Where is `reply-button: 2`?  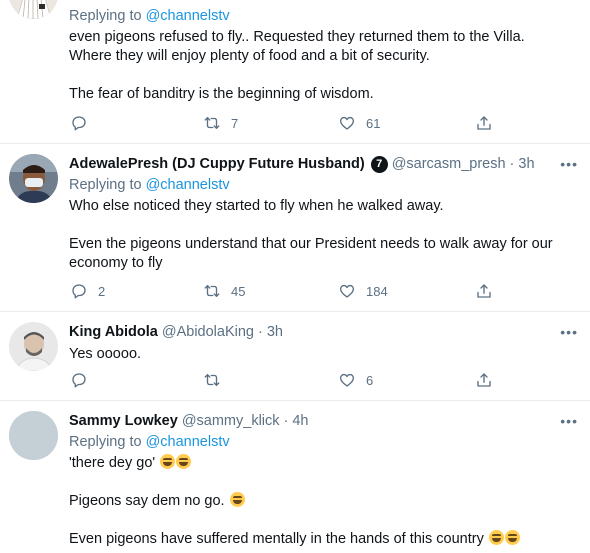
reply-button: 2 is located at coordinates (87, 291).